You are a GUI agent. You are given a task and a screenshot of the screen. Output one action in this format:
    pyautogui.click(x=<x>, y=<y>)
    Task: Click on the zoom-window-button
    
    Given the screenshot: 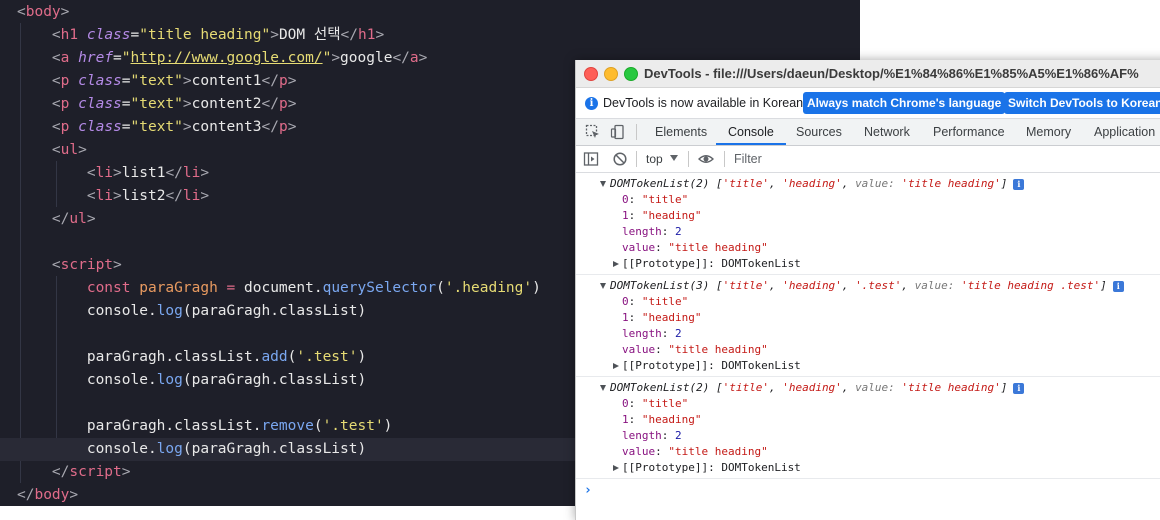 What is the action you would take?
    pyautogui.click(x=631, y=74)
    